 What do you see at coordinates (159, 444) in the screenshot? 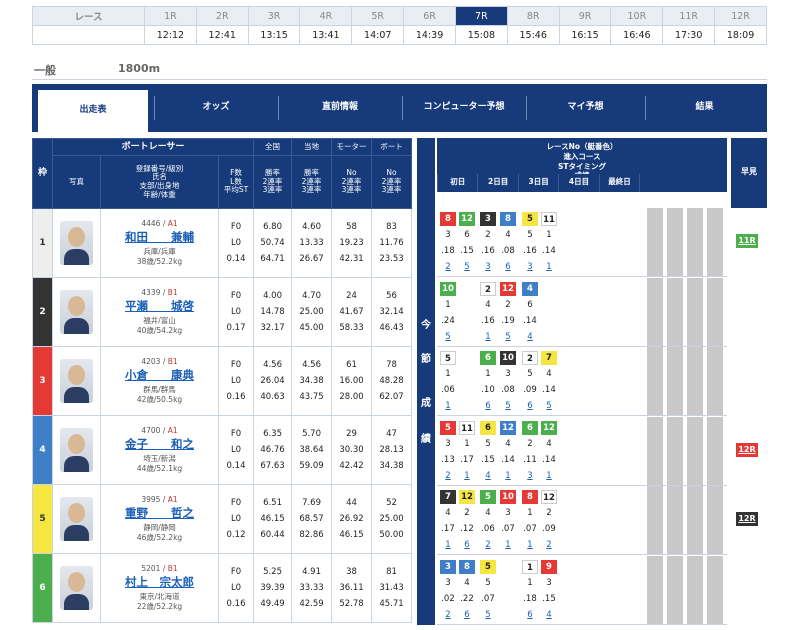
I see `racer-name-link: 金子 和之` at bounding box center [159, 444].